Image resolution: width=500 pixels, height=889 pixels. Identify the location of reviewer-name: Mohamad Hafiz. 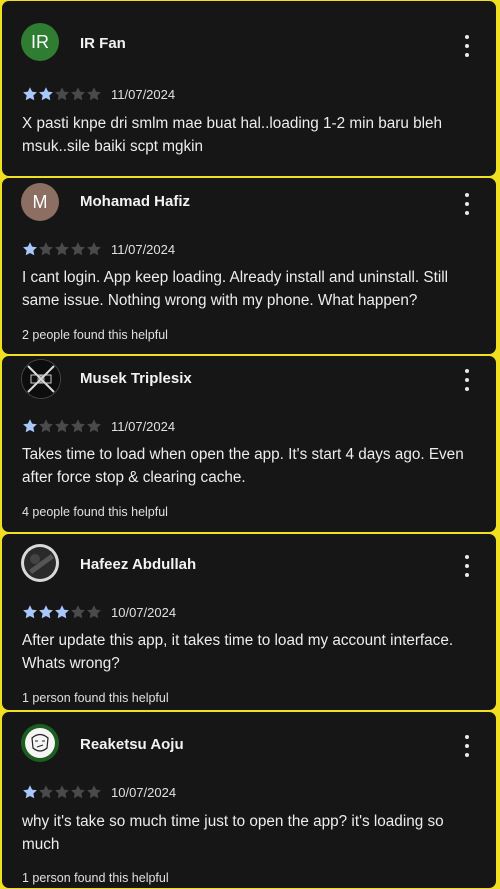
(135, 201).